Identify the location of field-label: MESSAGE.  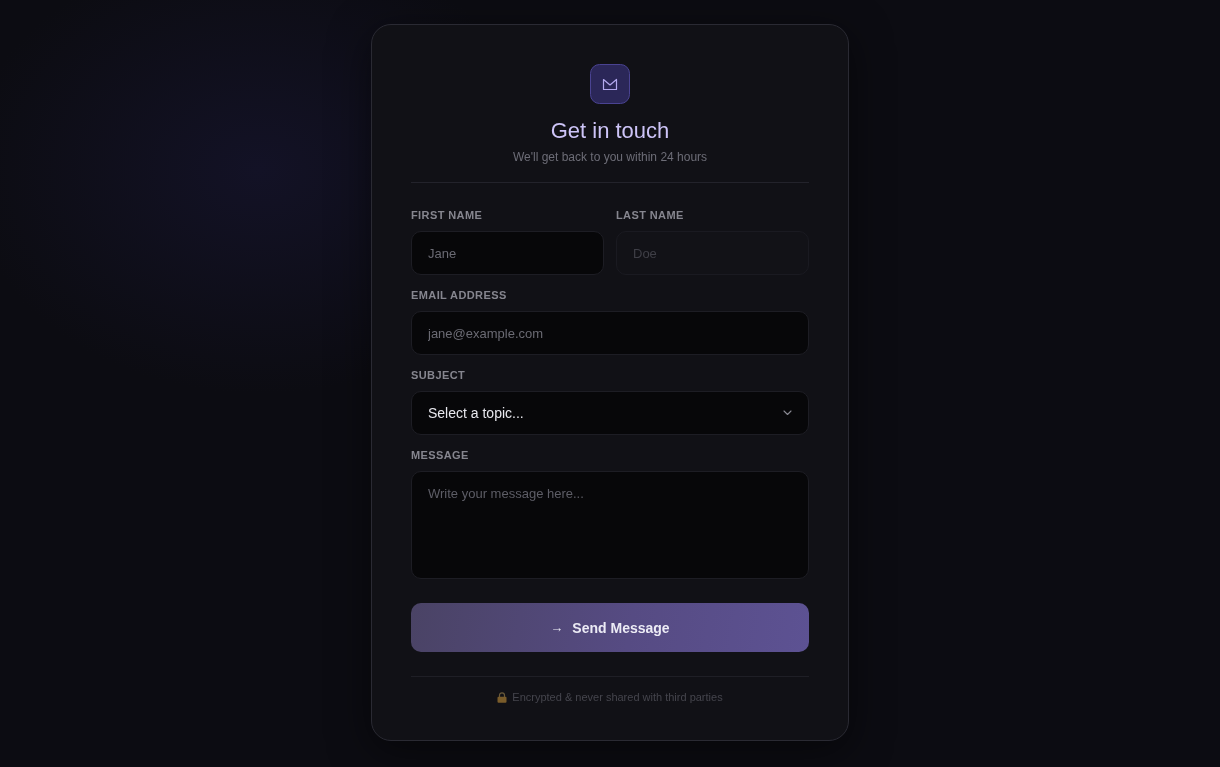
(440, 455).